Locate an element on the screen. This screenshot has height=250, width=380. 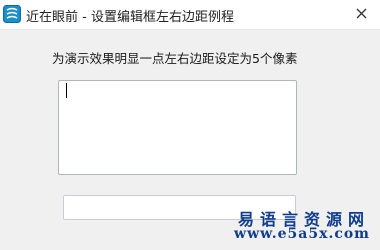
close-icon is located at coordinates (361, 13).